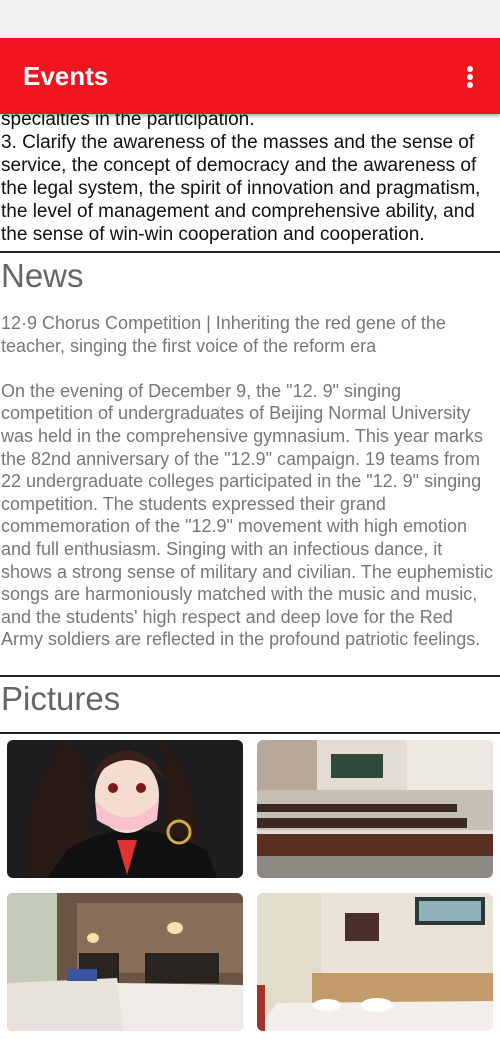 This screenshot has height=1039, width=500. I want to click on page-title: Events, so click(66, 76).